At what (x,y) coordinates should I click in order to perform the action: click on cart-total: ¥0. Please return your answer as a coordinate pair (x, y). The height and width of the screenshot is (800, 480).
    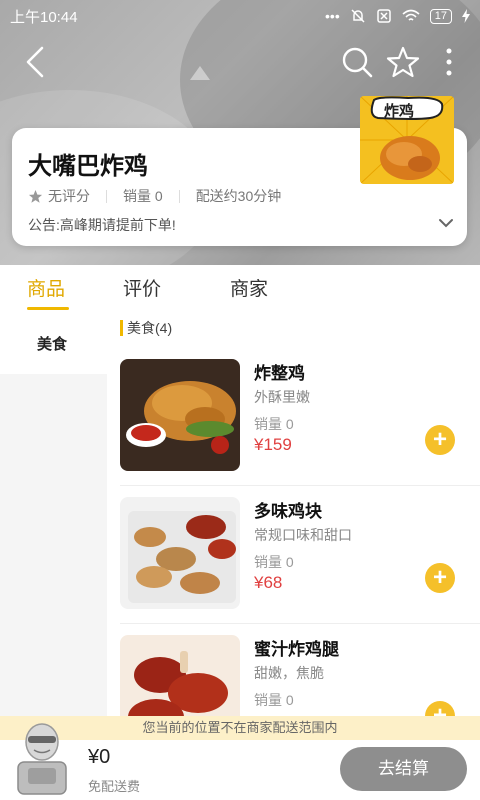
    Looking at the image, I should click on (99, 757).